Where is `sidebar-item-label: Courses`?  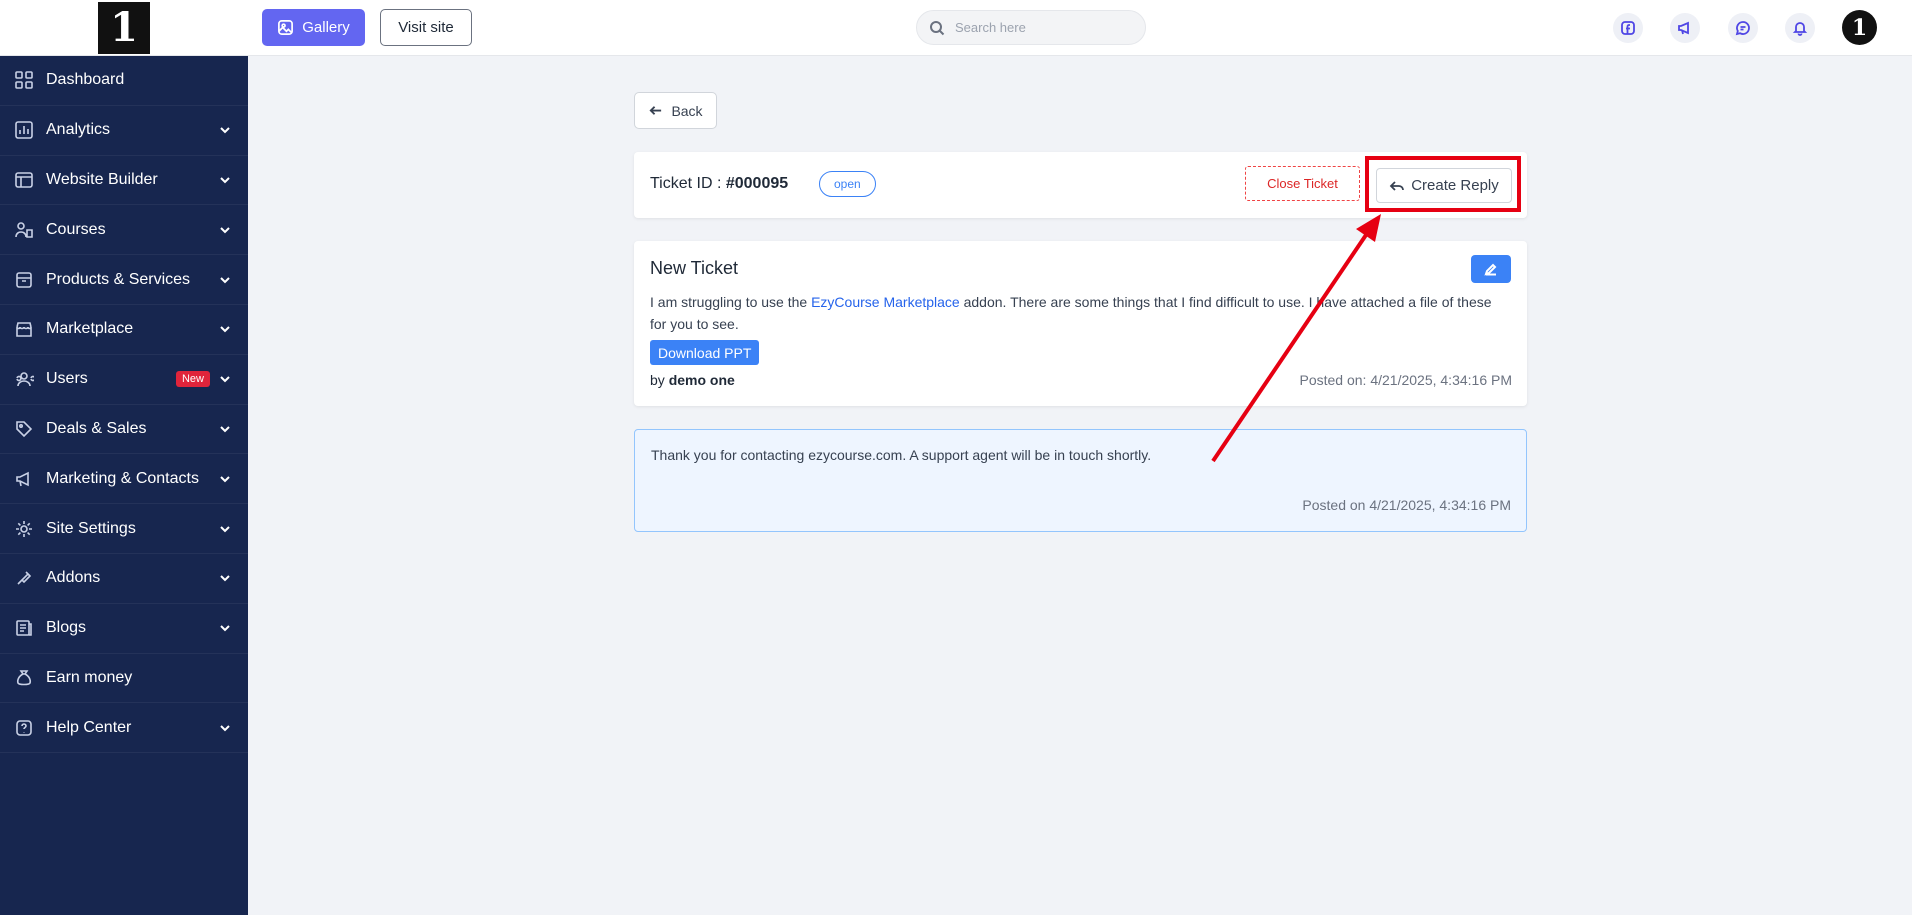 sidebar-item-label: Courses is located at coordinates (76, 229).